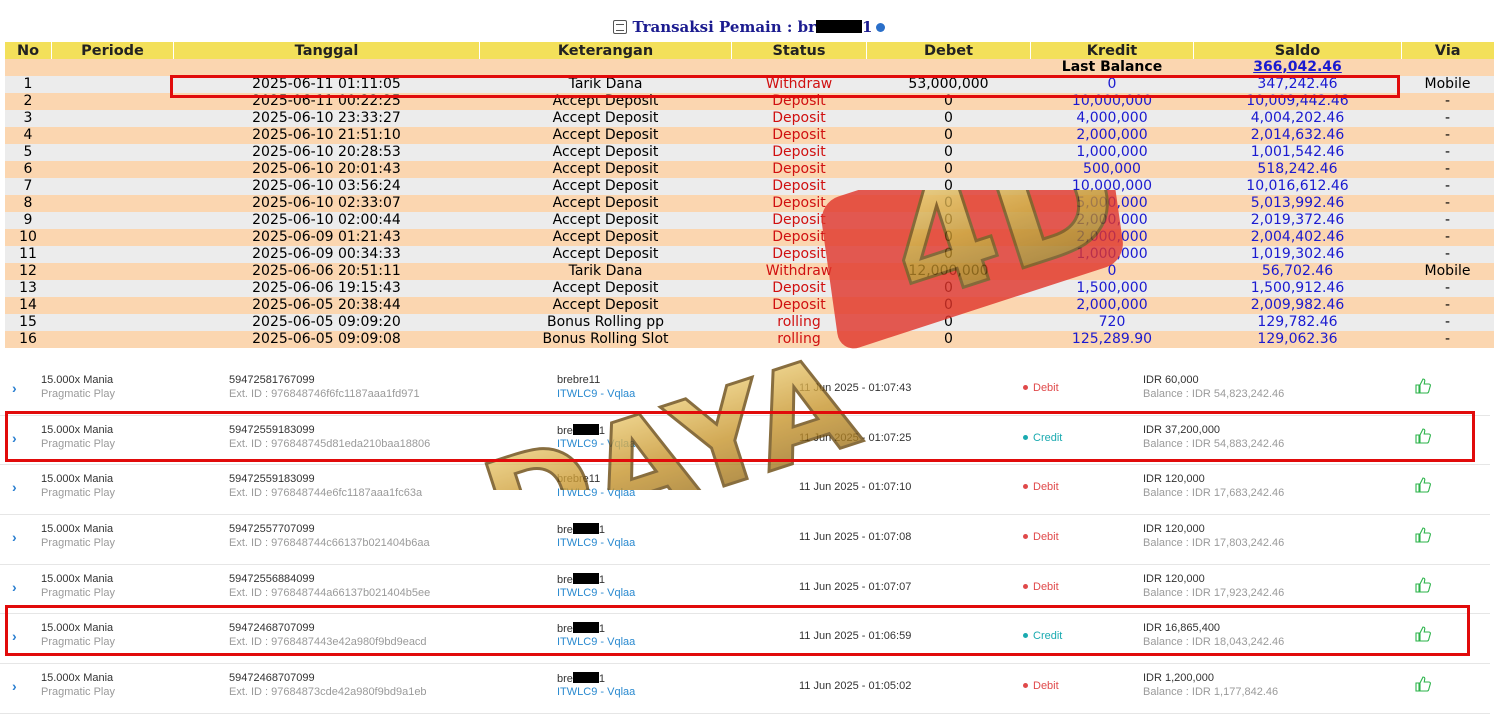 The image size is (1498, 714). I want to click on cell-kredit: 2,000,000, so click(1112, 220).